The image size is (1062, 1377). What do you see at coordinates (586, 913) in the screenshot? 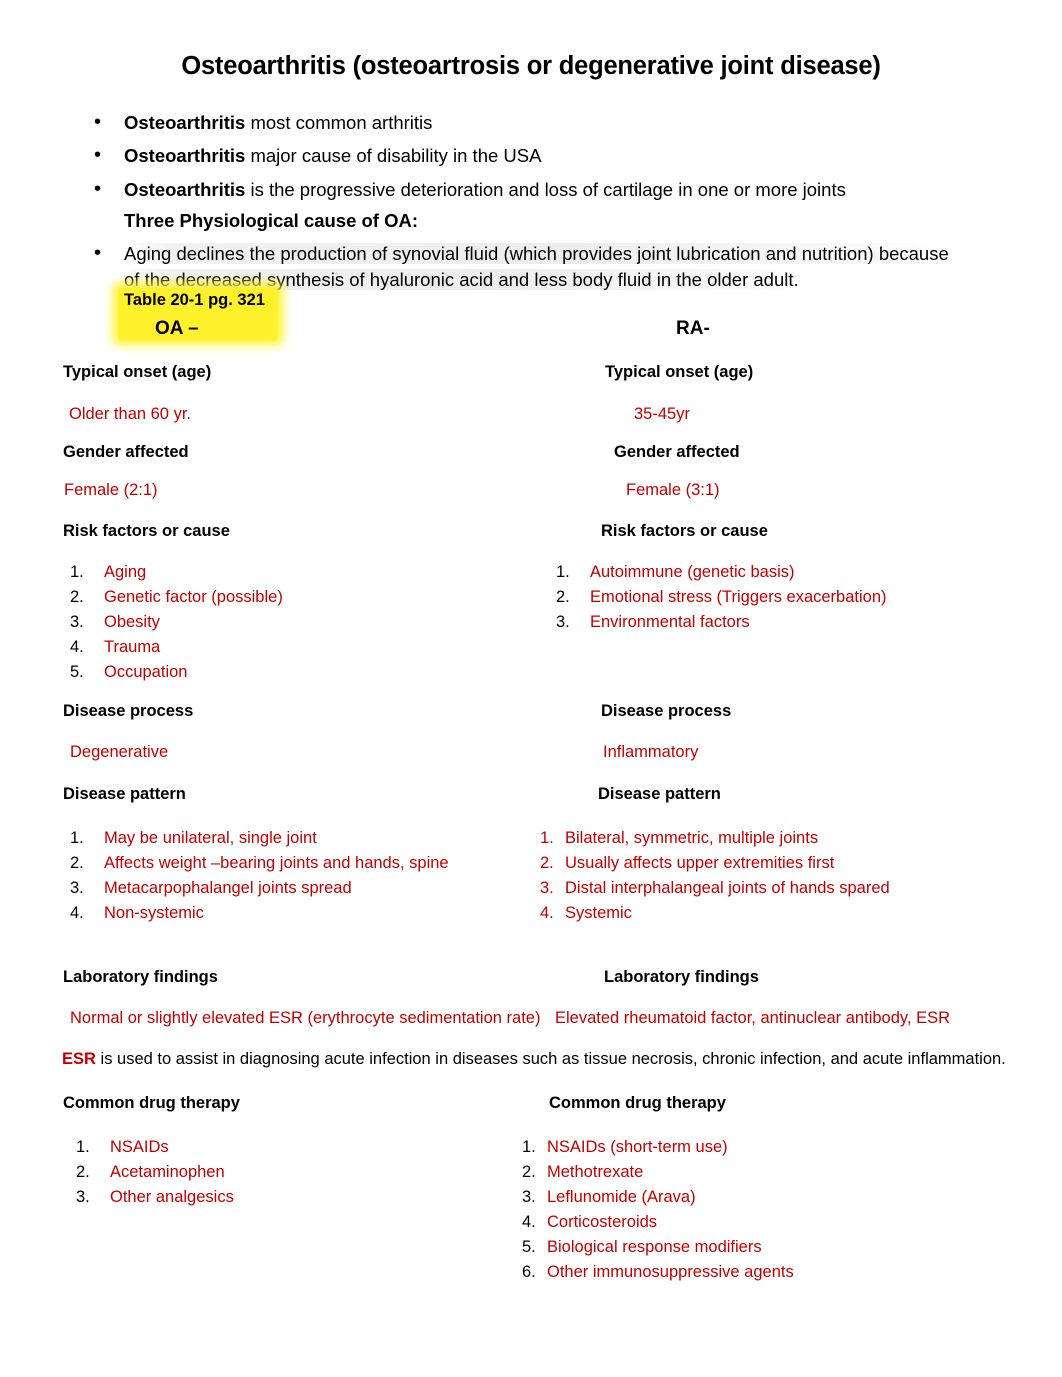
I see `list-item: 4. Systemic` at bounding box center [586, 913].